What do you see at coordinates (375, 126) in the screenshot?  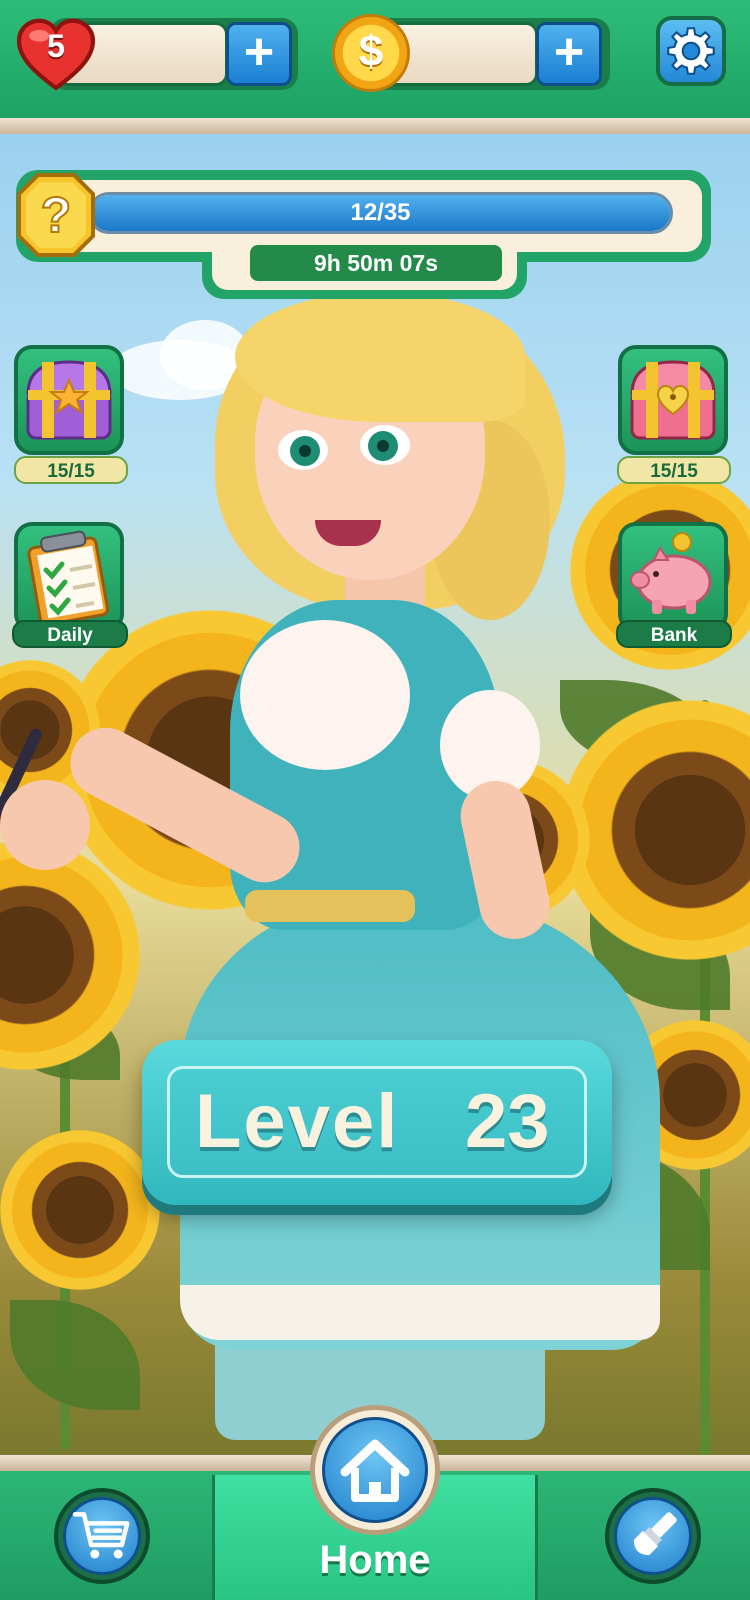 I see `top-bar-rail` at bounding box center [375, 126].